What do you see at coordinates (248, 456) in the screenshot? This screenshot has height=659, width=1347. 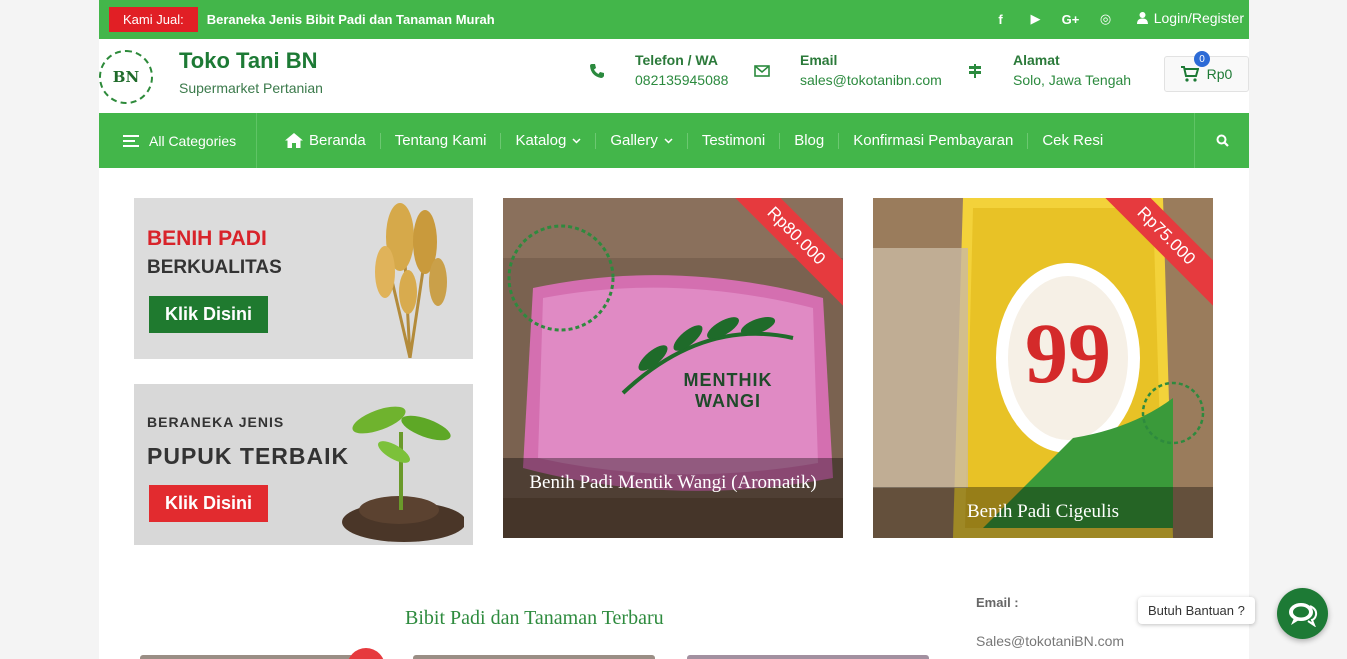 I see `promo-subheading: PUPUK TERBAIK` at bounding box center [248, 456].